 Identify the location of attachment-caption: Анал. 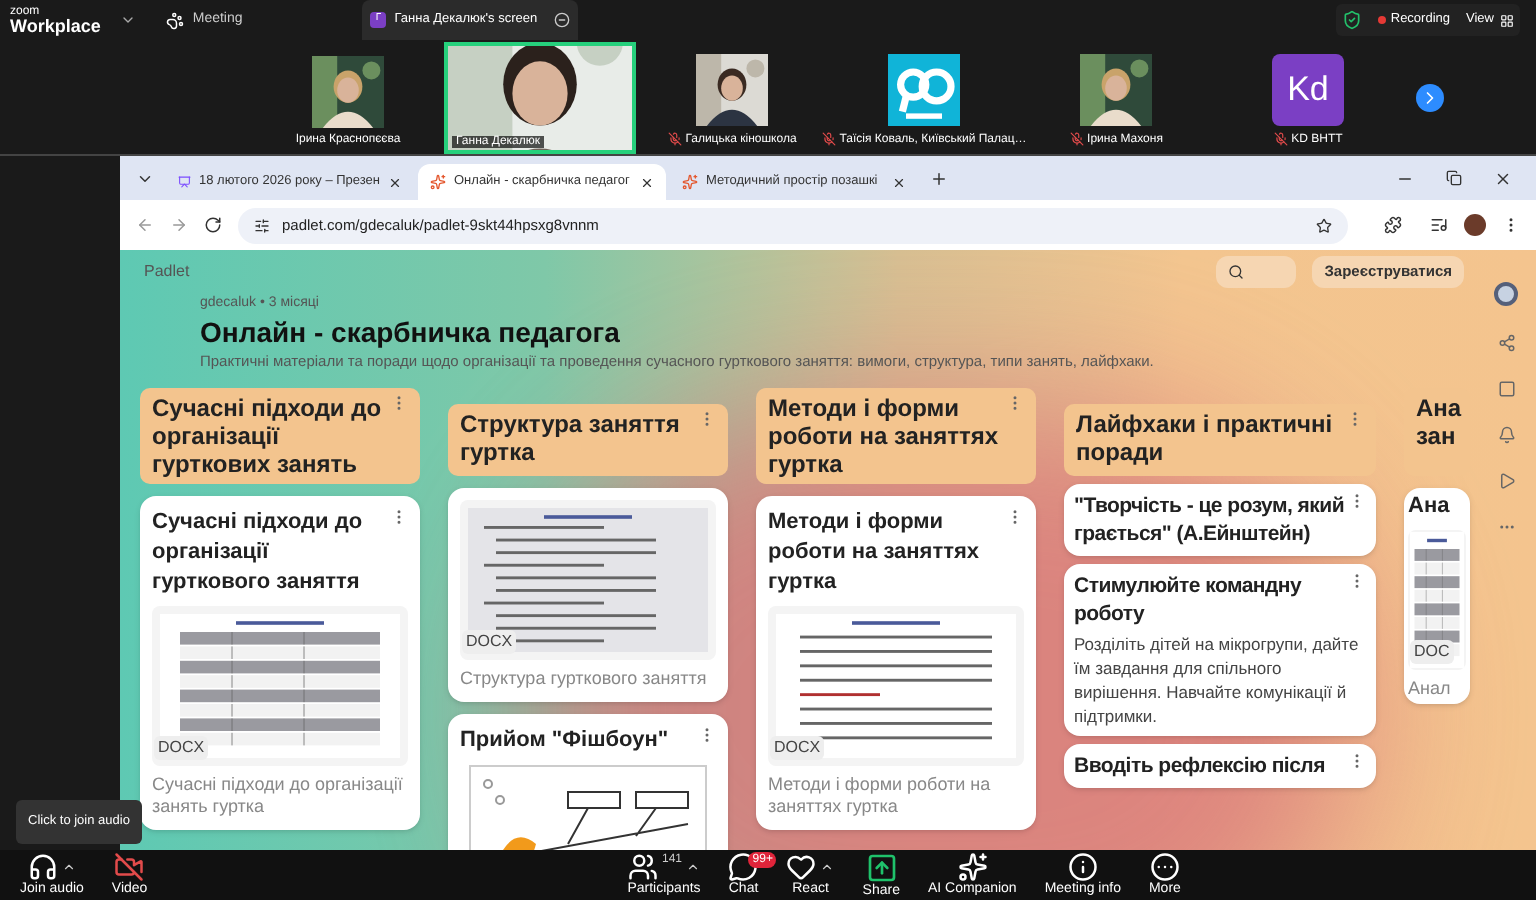
(1430, 688).